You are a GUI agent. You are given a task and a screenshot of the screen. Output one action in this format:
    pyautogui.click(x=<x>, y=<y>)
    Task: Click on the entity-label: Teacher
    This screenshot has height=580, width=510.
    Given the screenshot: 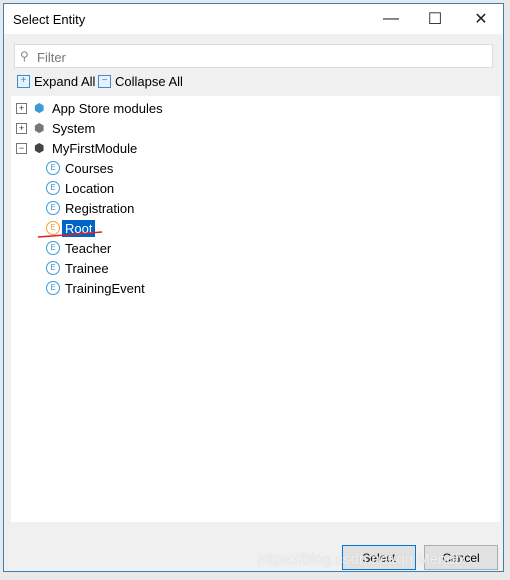 What is the action you would take?
    pyautogui.click(x=88, y=248)
    